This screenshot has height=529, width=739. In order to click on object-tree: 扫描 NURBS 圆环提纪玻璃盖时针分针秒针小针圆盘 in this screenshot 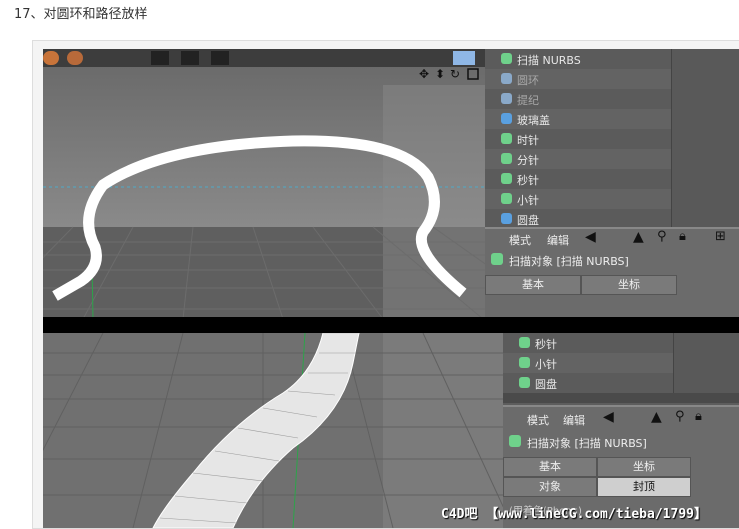, I will do `click(578, 139)`.